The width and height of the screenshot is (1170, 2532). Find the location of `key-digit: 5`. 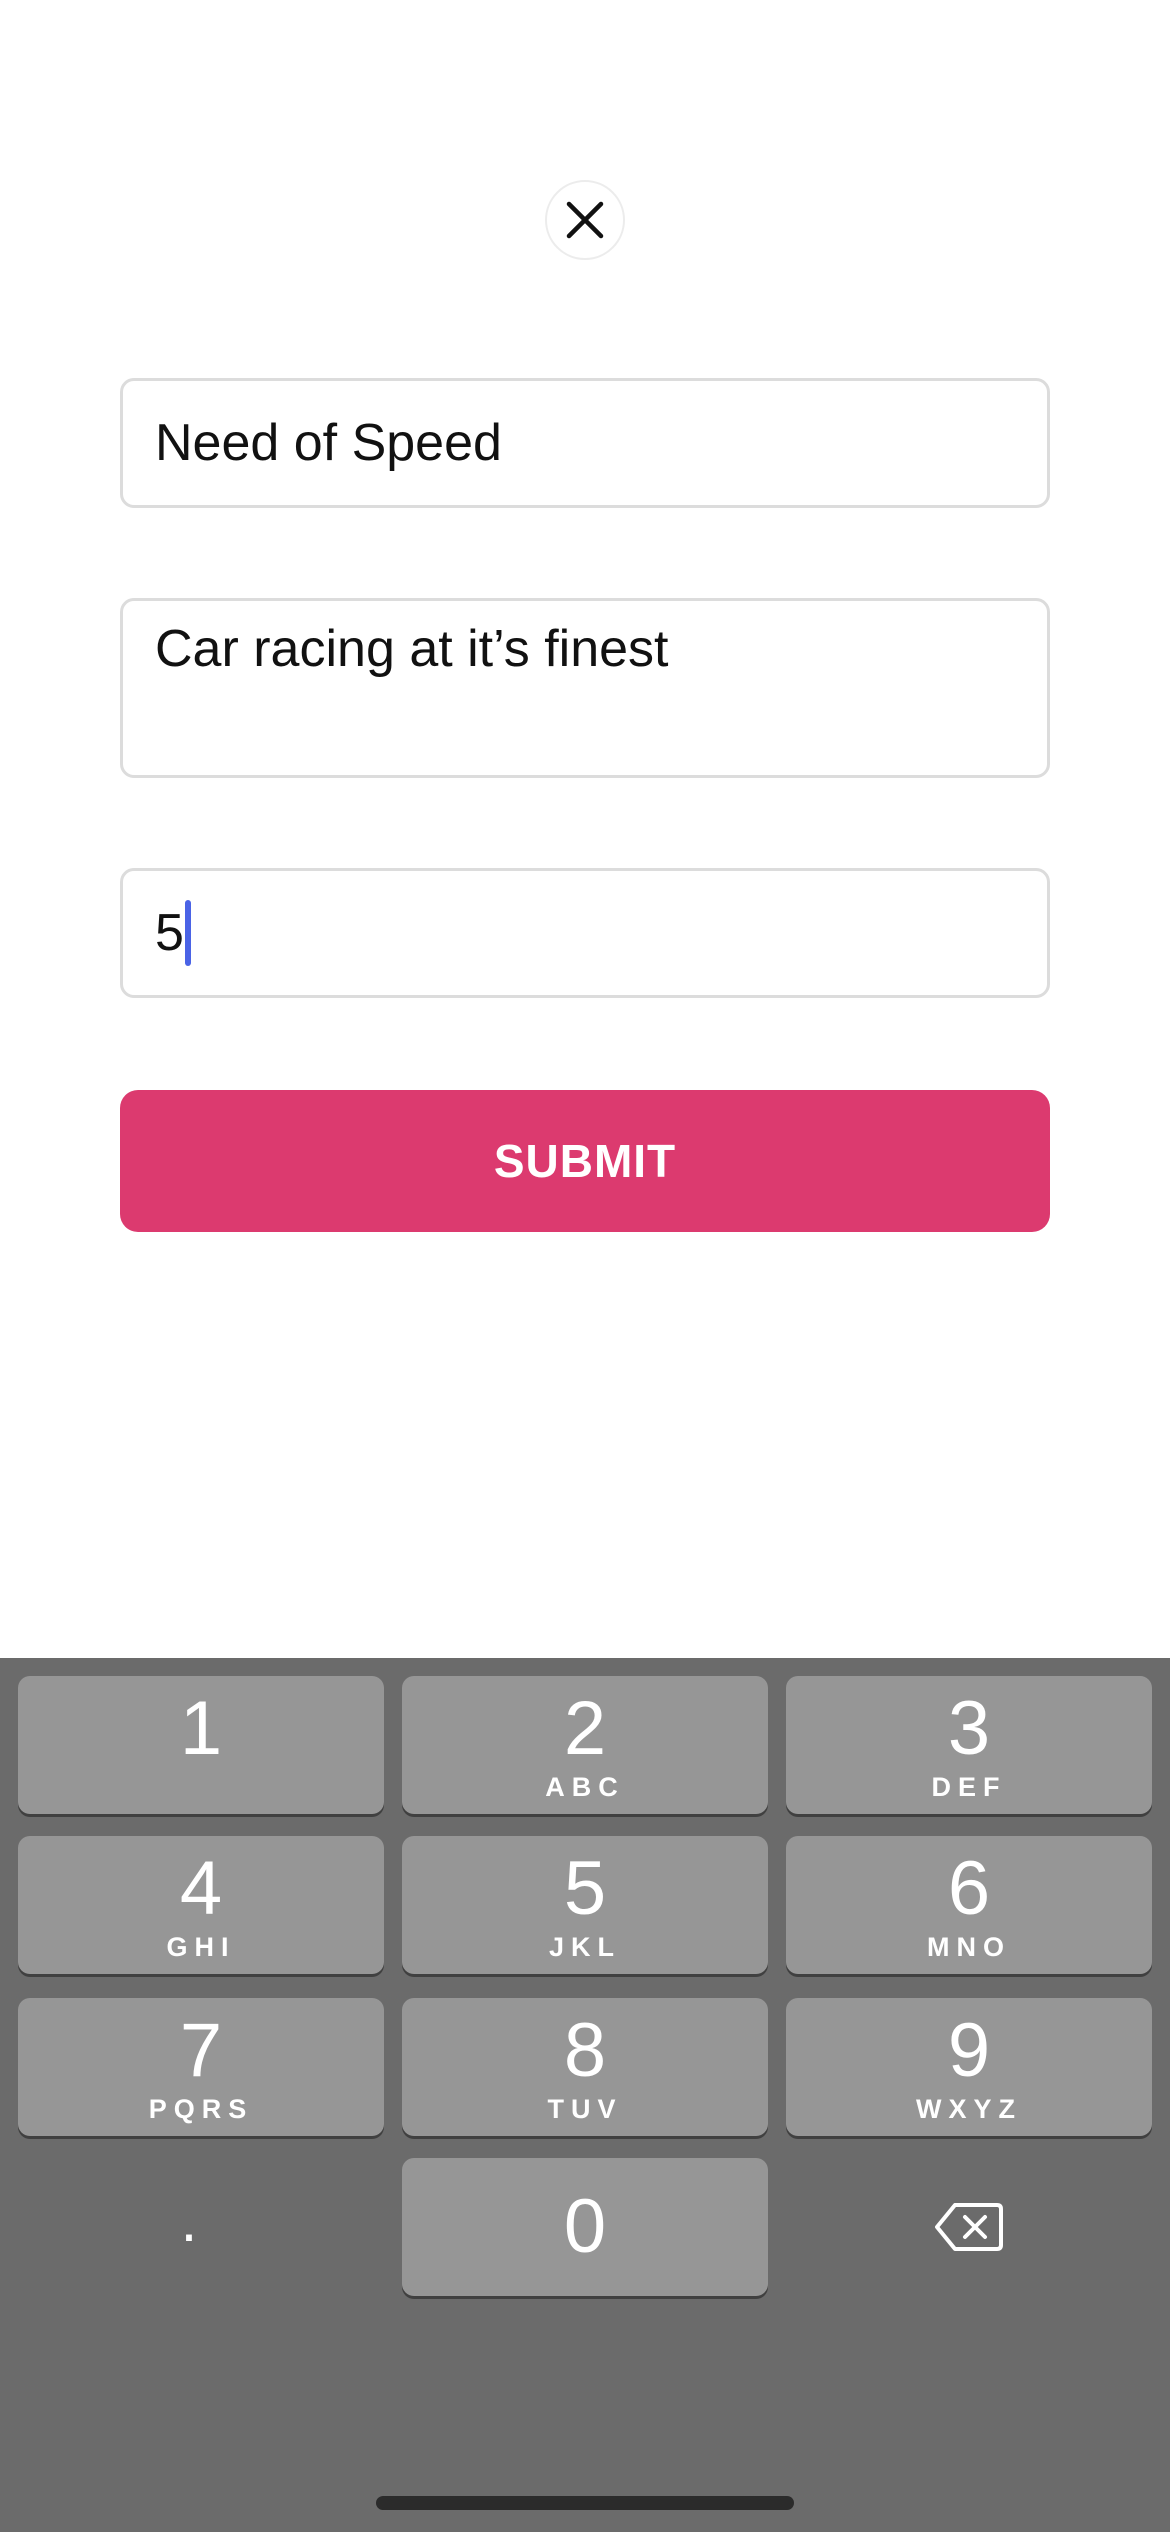

key-digit: 5 is located at coordinates (585, 1888).